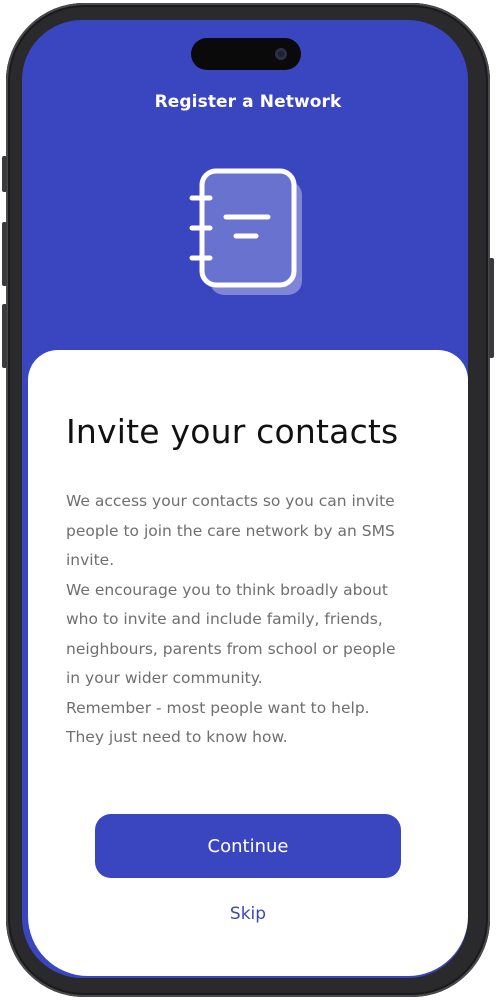 The image size is (496, 1000). I want to click on volume-down-button, so click(4, 336).